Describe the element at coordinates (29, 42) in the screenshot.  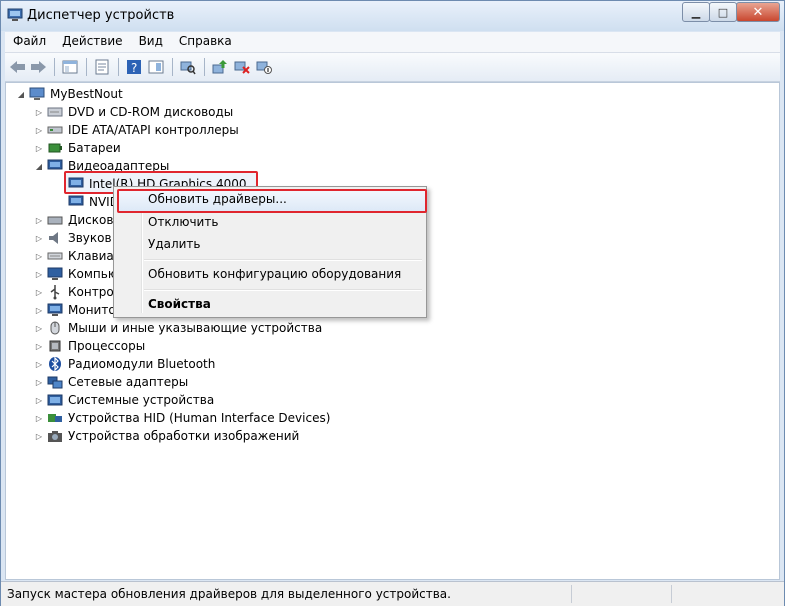
I see `menu-file: Файл` at that location.